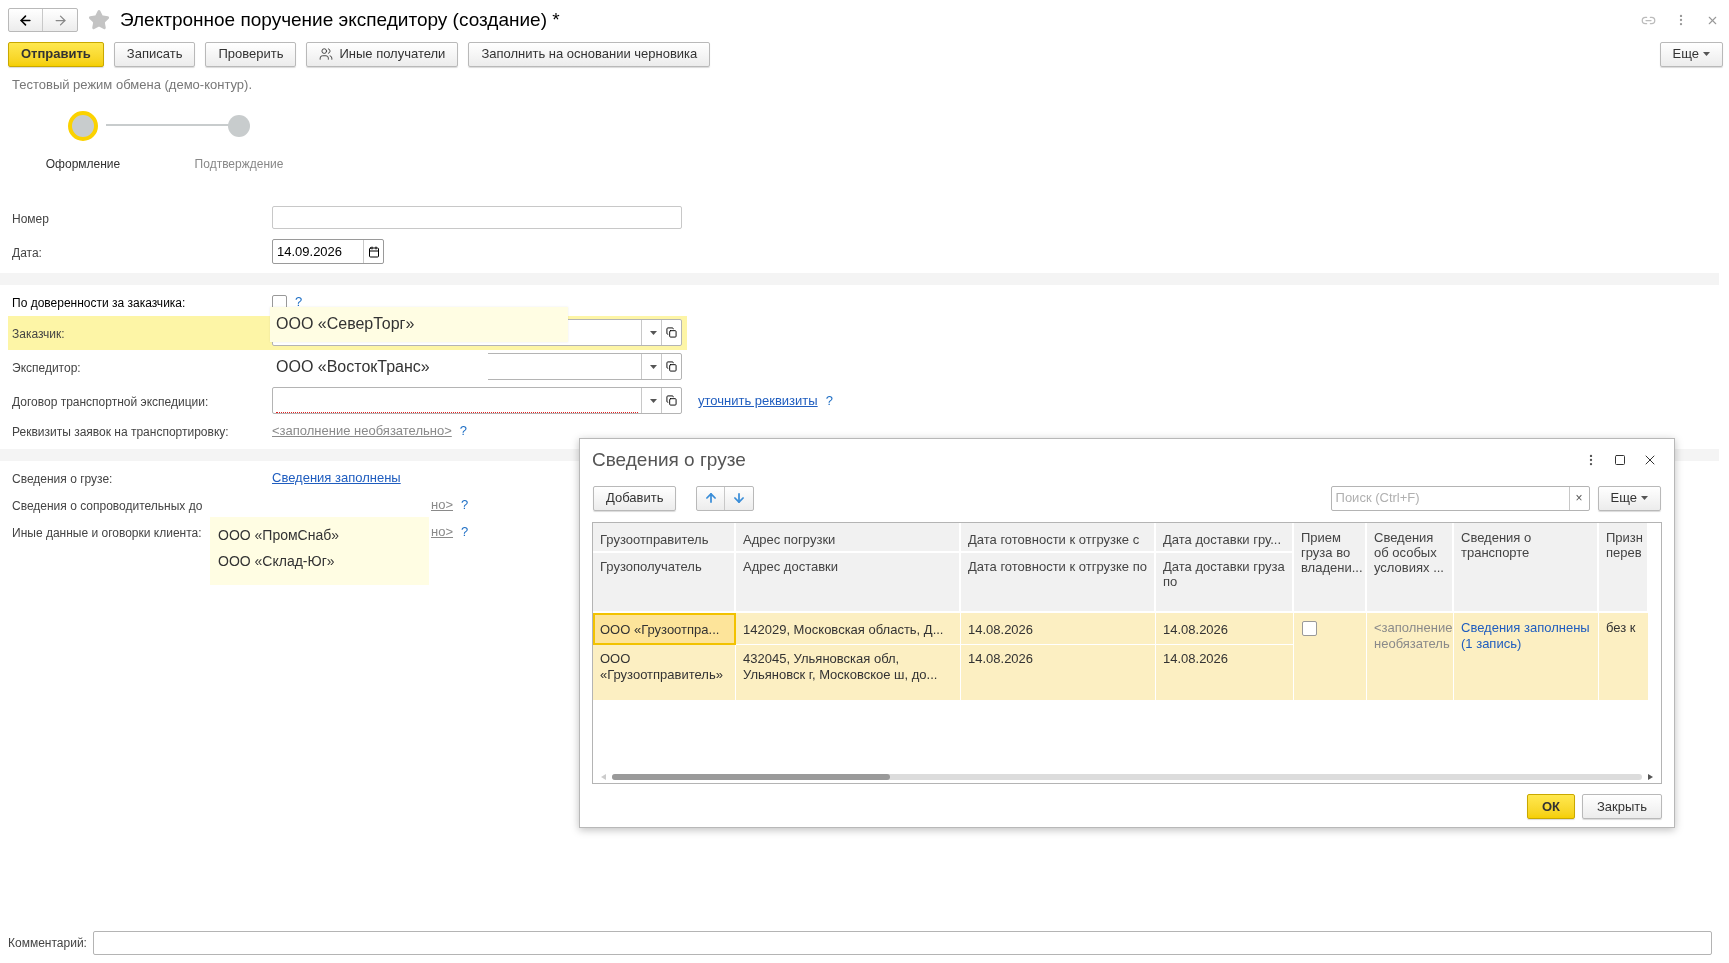 The width and height of the screenshot is (1729, 963). Describe the element at coordinates (664, 583) in the screenshot. I see `column-header: Грузополучатель` at that location.